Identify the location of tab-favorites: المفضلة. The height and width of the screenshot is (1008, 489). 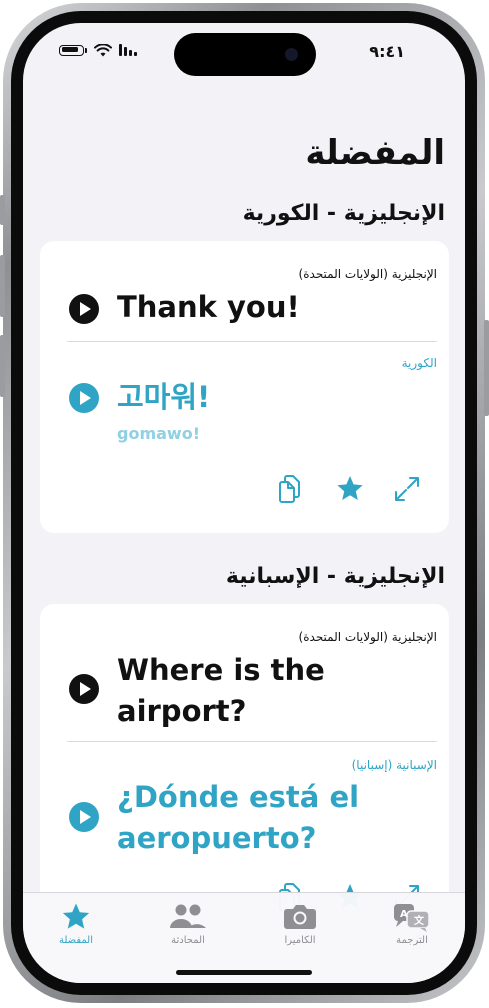
(76, 923).